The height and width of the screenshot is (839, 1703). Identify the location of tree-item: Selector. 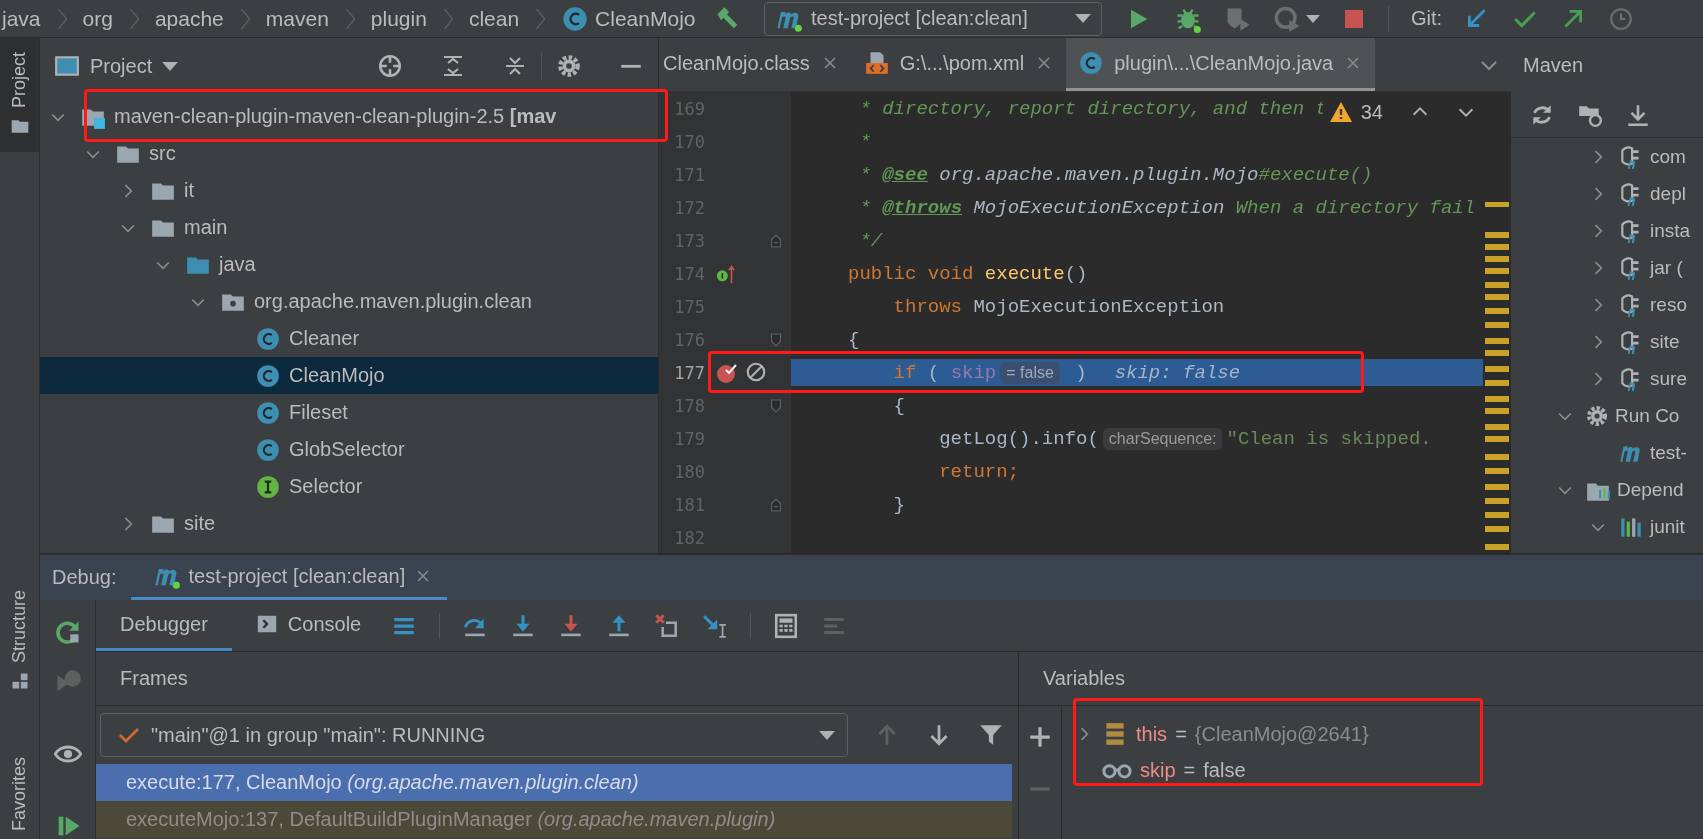
(349, 486).